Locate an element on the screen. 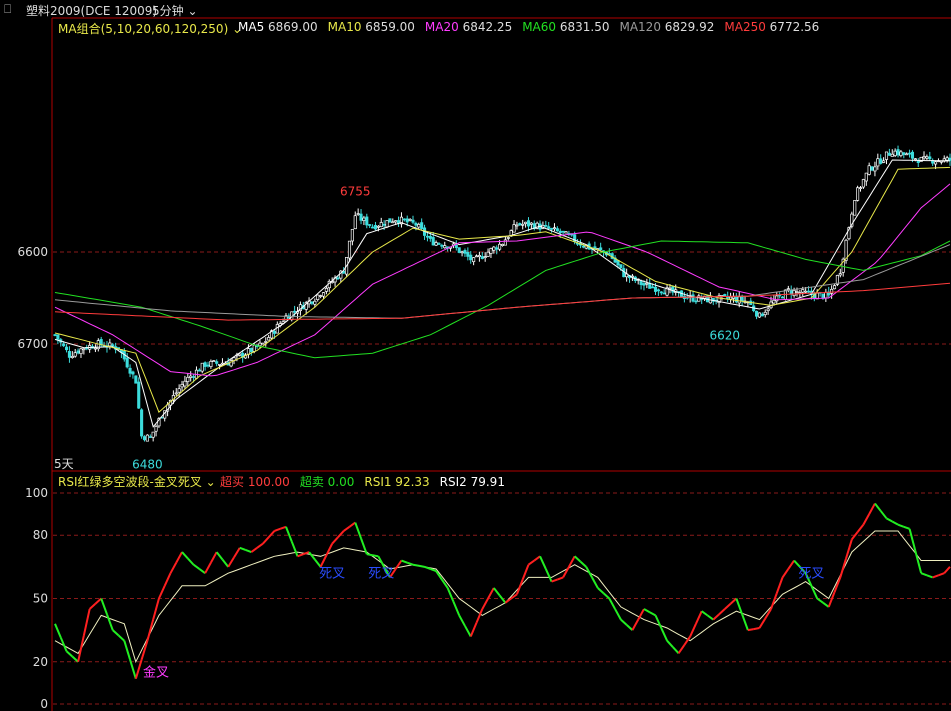 The width and height of the screenshot is (951, 711). cross-signal: 金叉 is located at coordinates (156, 673).